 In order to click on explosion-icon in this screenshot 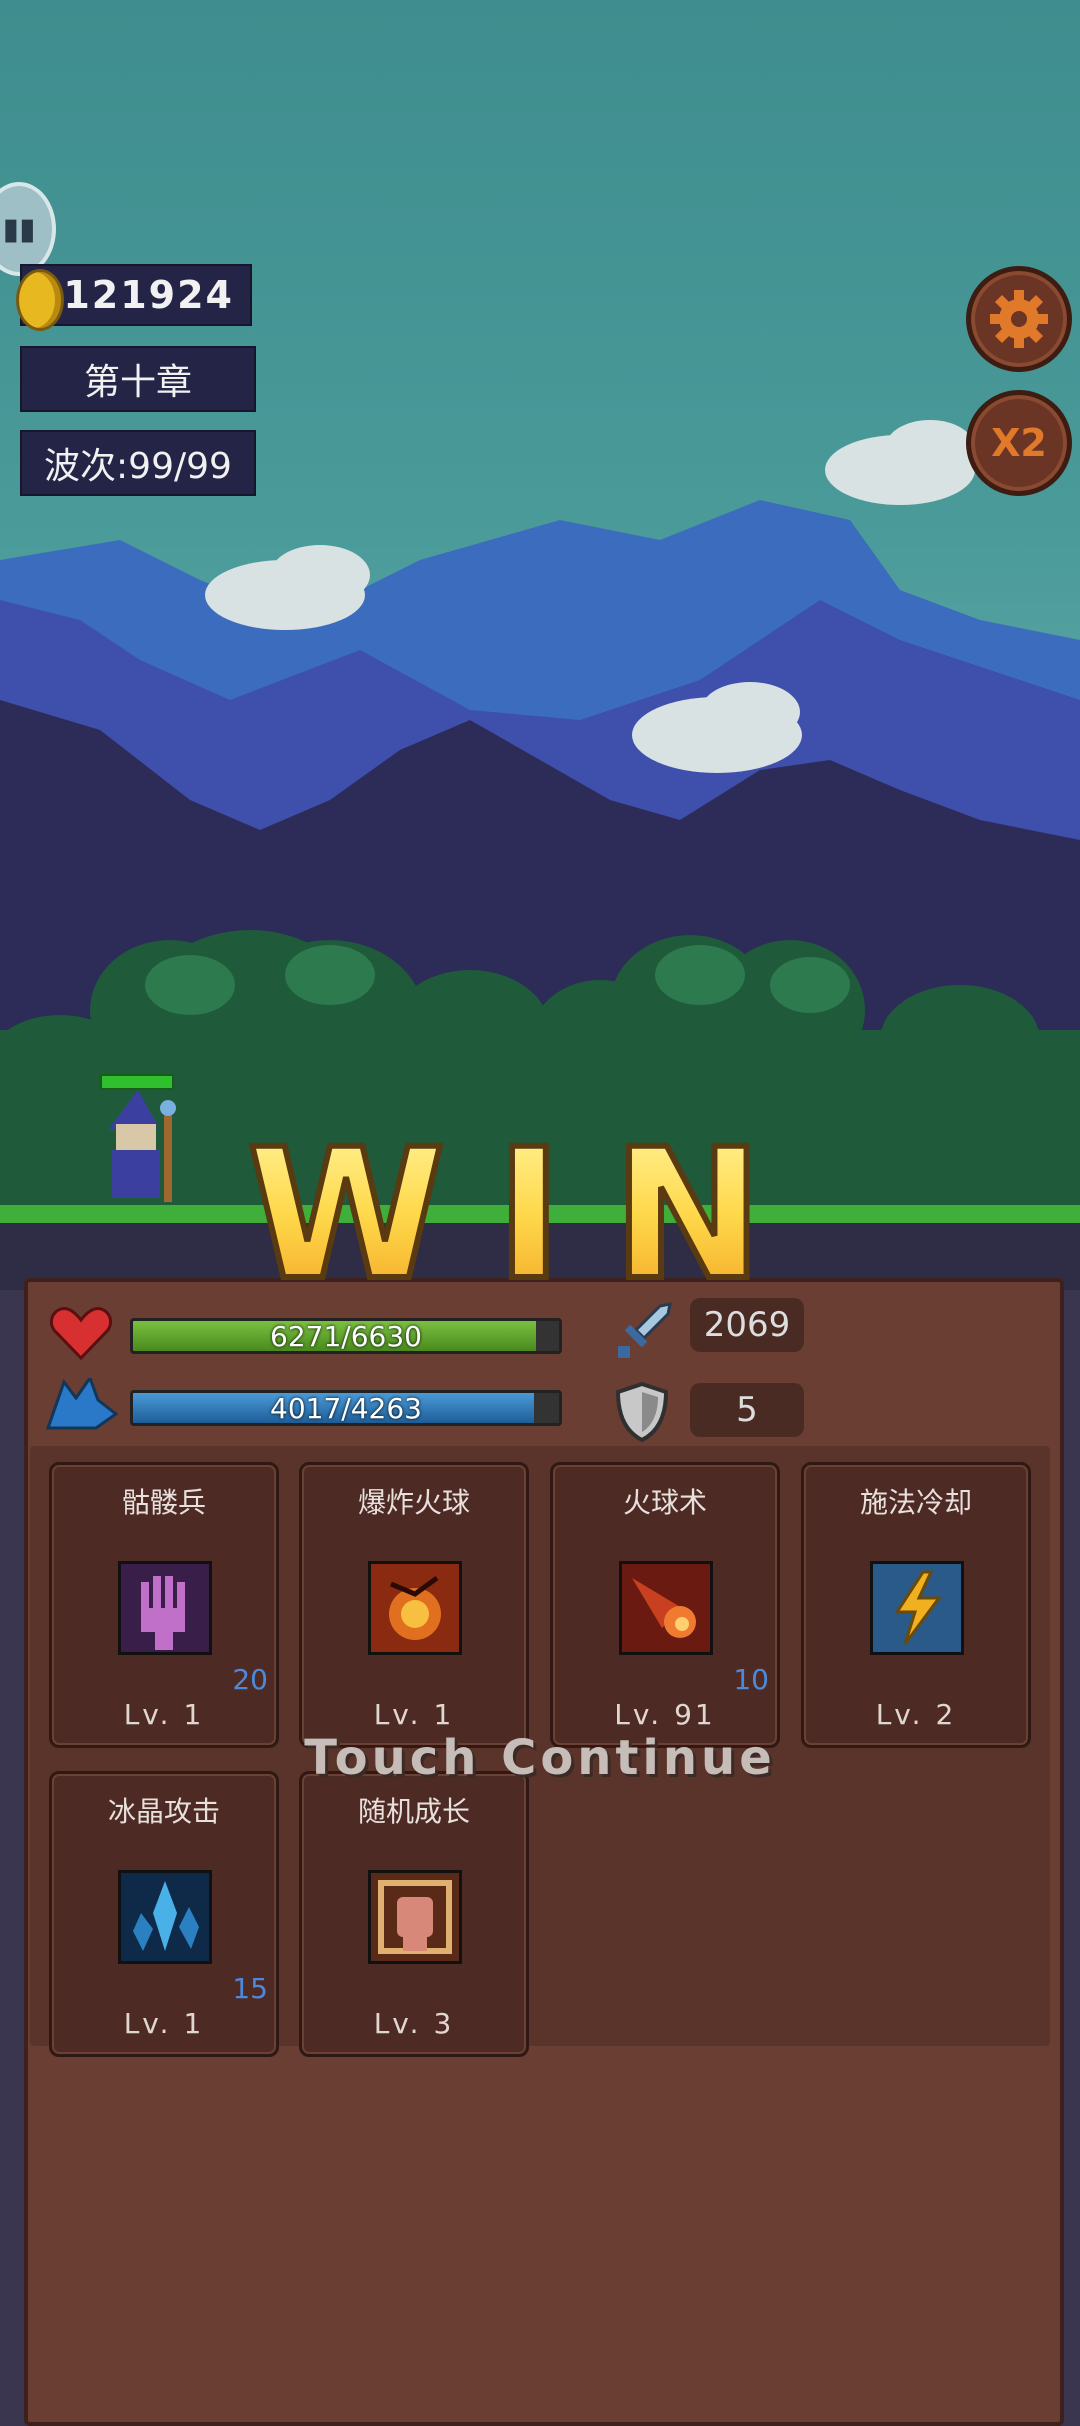, I will do `click(415, 1608)`.